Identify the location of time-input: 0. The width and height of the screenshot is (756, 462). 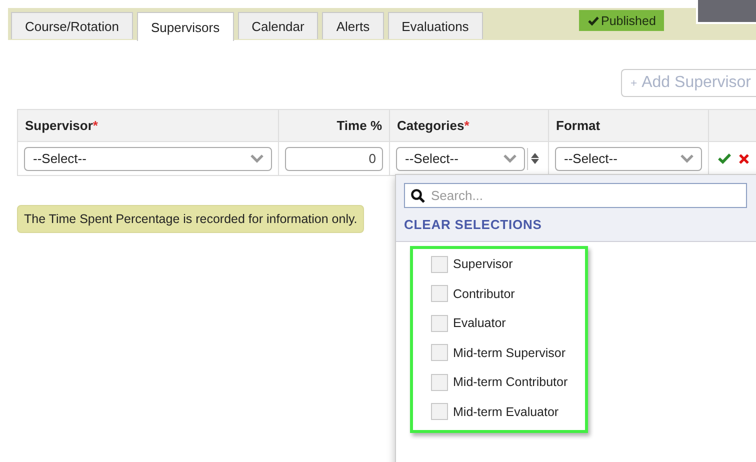
(334, 158).